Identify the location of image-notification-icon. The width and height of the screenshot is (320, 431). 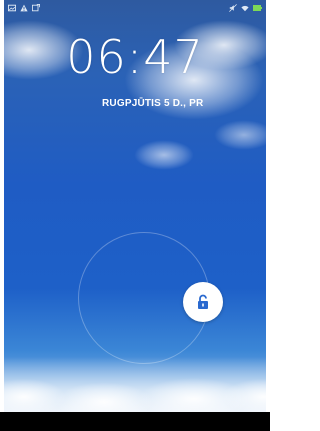
(12, 8).